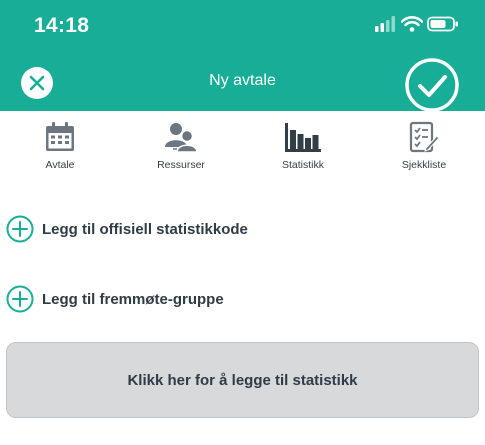 This screenshot has height=445, width=485. I want to click on tab-ressurser: Ressurser, so click(181, 146).